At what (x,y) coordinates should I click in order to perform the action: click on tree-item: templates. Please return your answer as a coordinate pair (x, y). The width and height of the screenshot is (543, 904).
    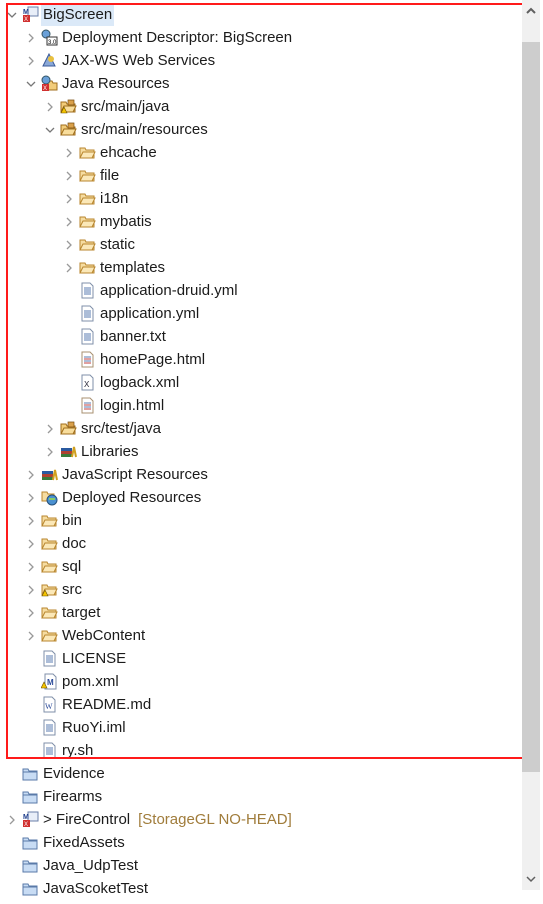
    Looking at the image, I should click on (261, 267).